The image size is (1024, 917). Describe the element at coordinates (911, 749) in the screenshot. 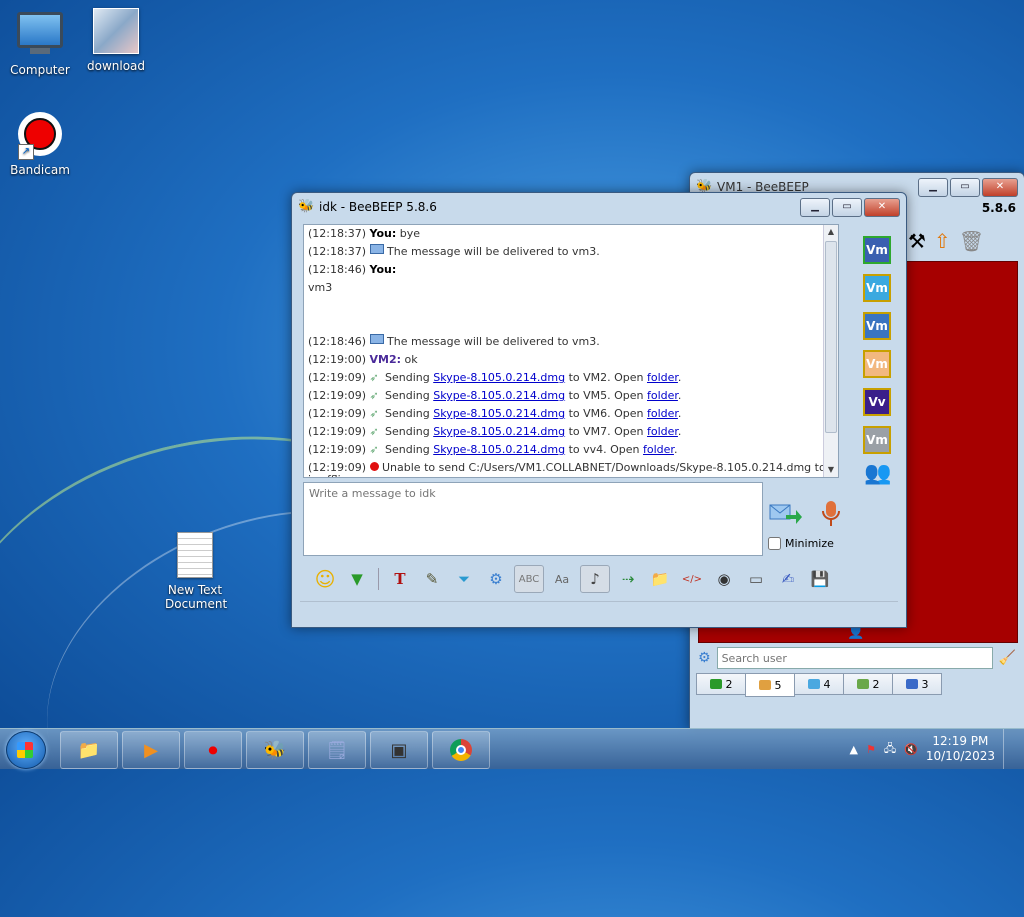

I see `volume-muted-icon: 🔇` at that location.